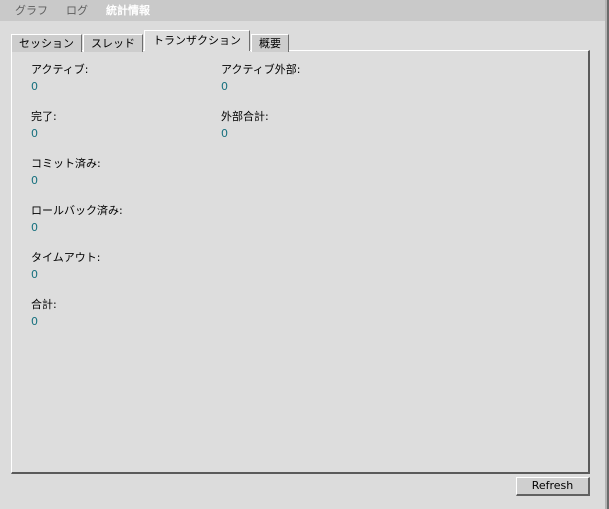 The height and width of the screenshot is (509, 609). I want to click on stat-timeout: タイムアウト: 0, so click(123, 266).